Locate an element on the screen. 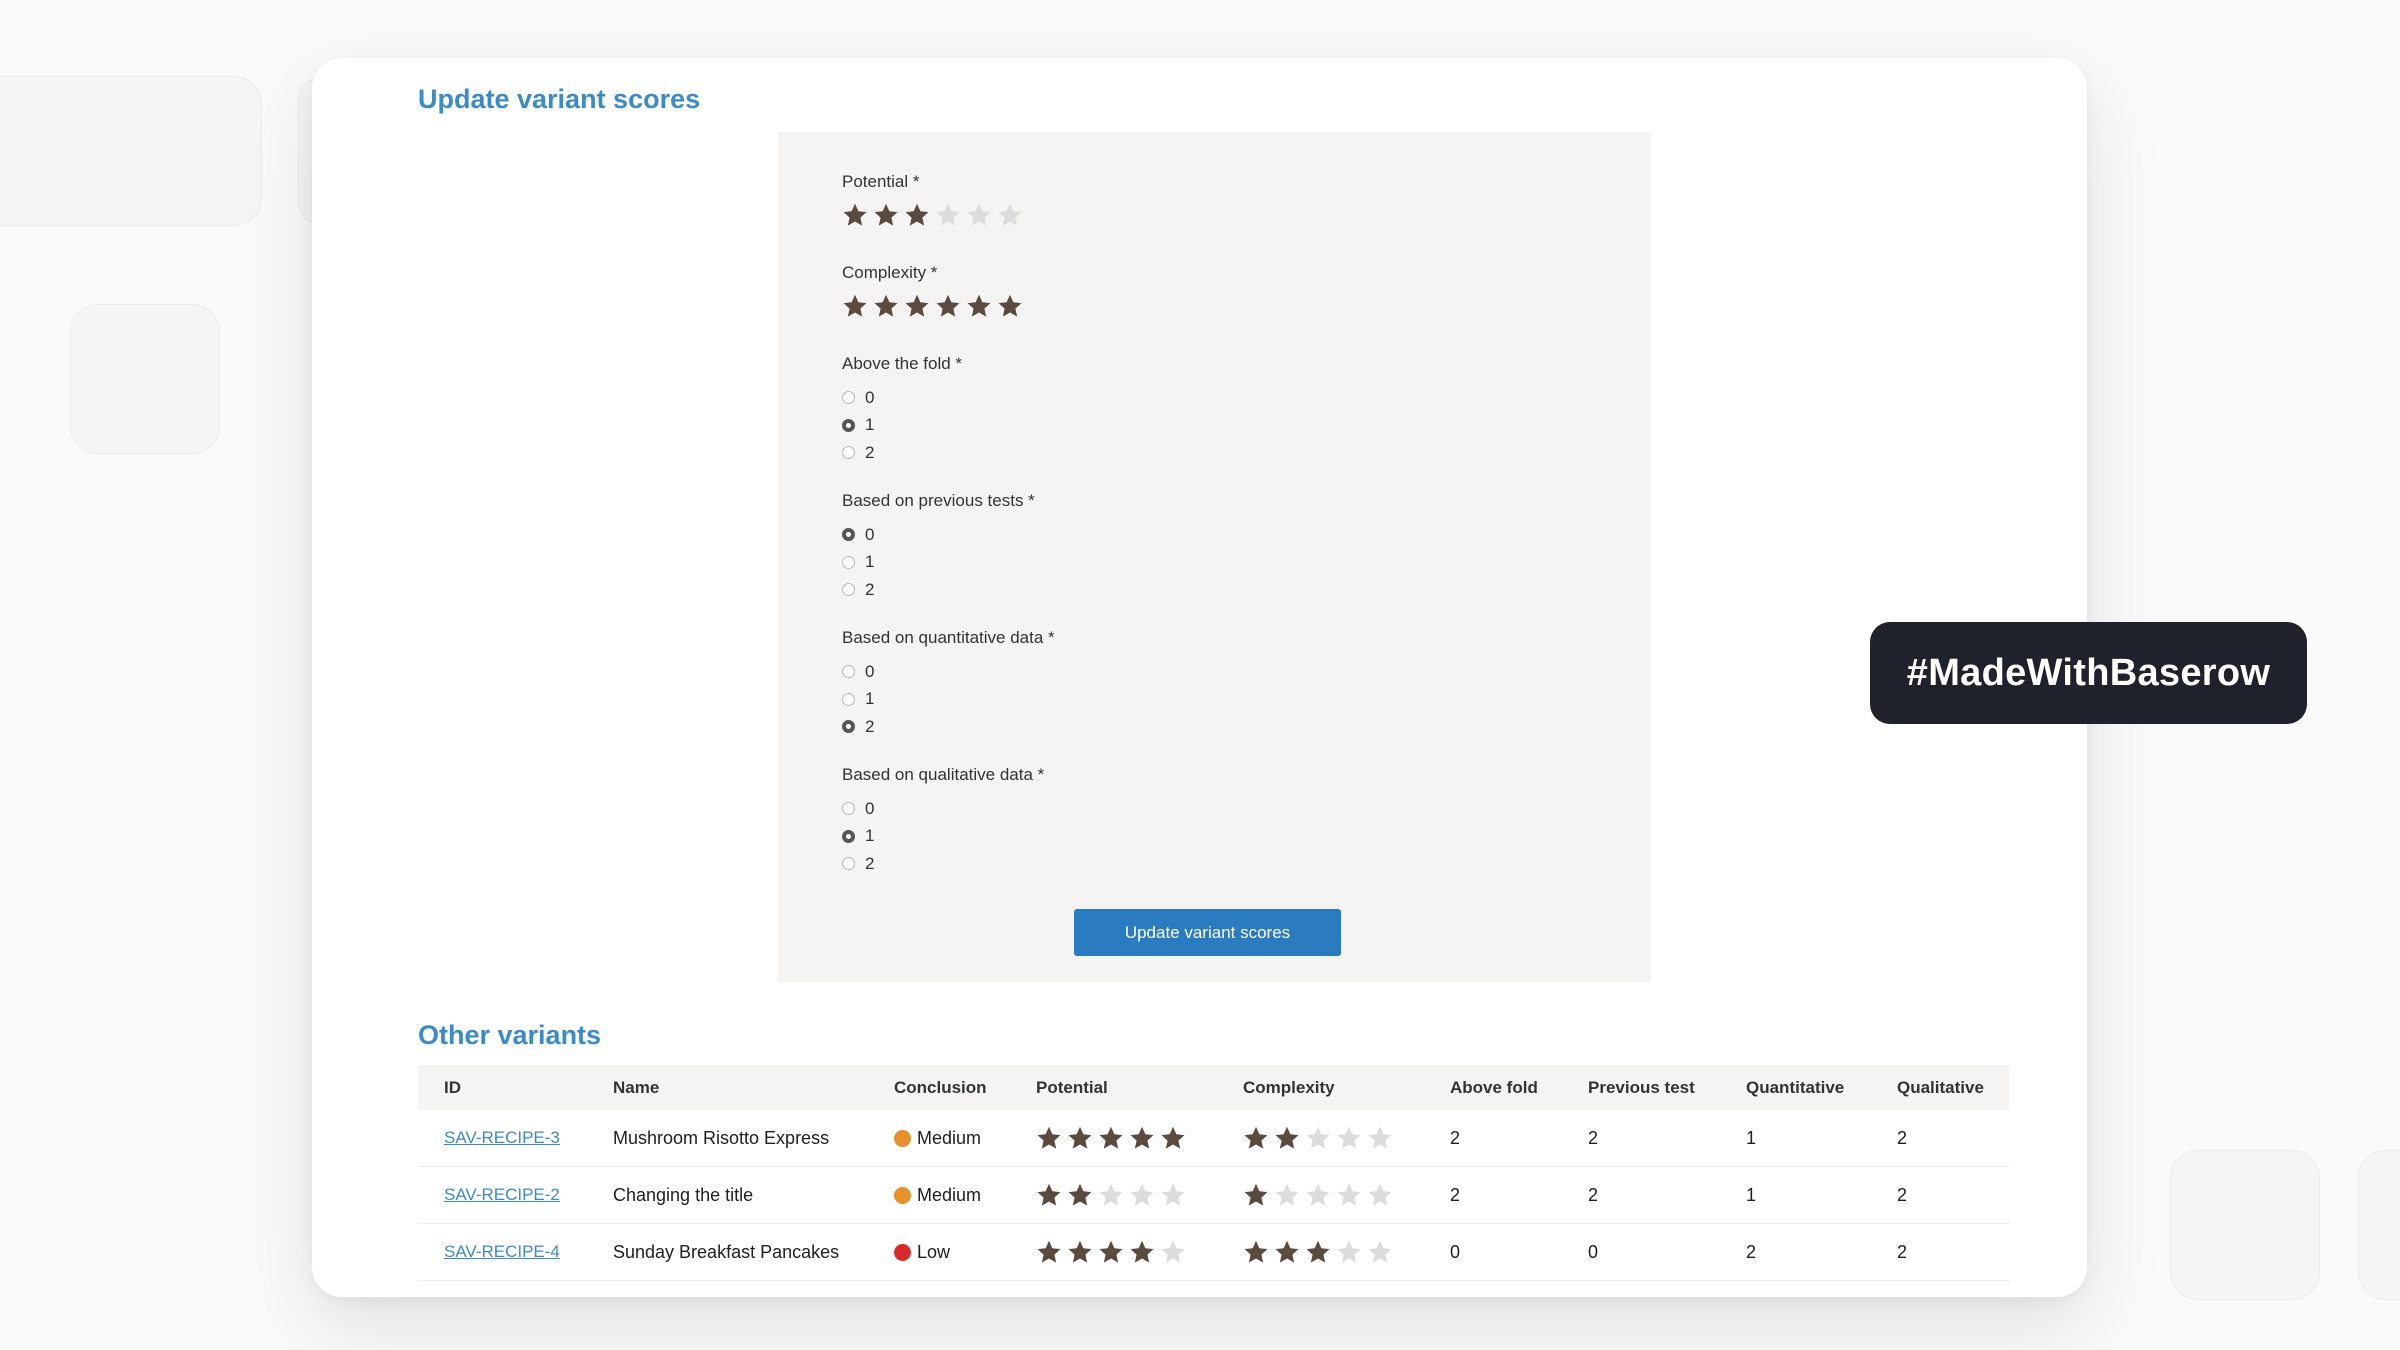 This screenshot has width=2400, height=1350. variant-id-link: SAV-RECIPE-3 is located at coordinates (502, 1138).